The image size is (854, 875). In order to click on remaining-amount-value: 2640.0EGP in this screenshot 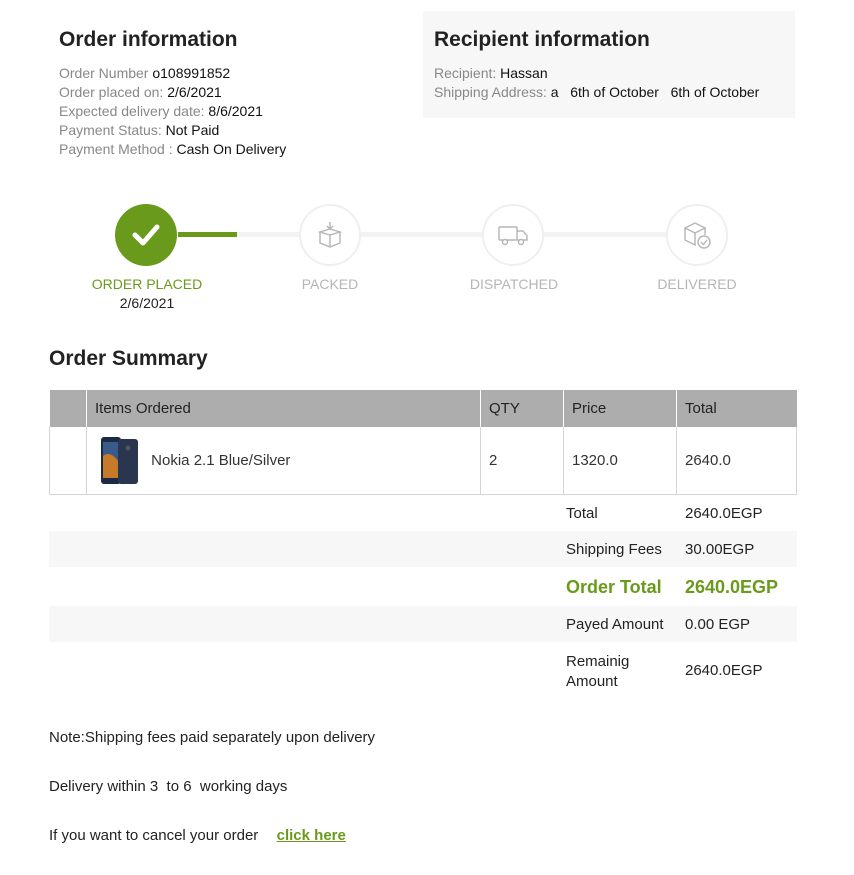, I will do `click(724, 670)`.